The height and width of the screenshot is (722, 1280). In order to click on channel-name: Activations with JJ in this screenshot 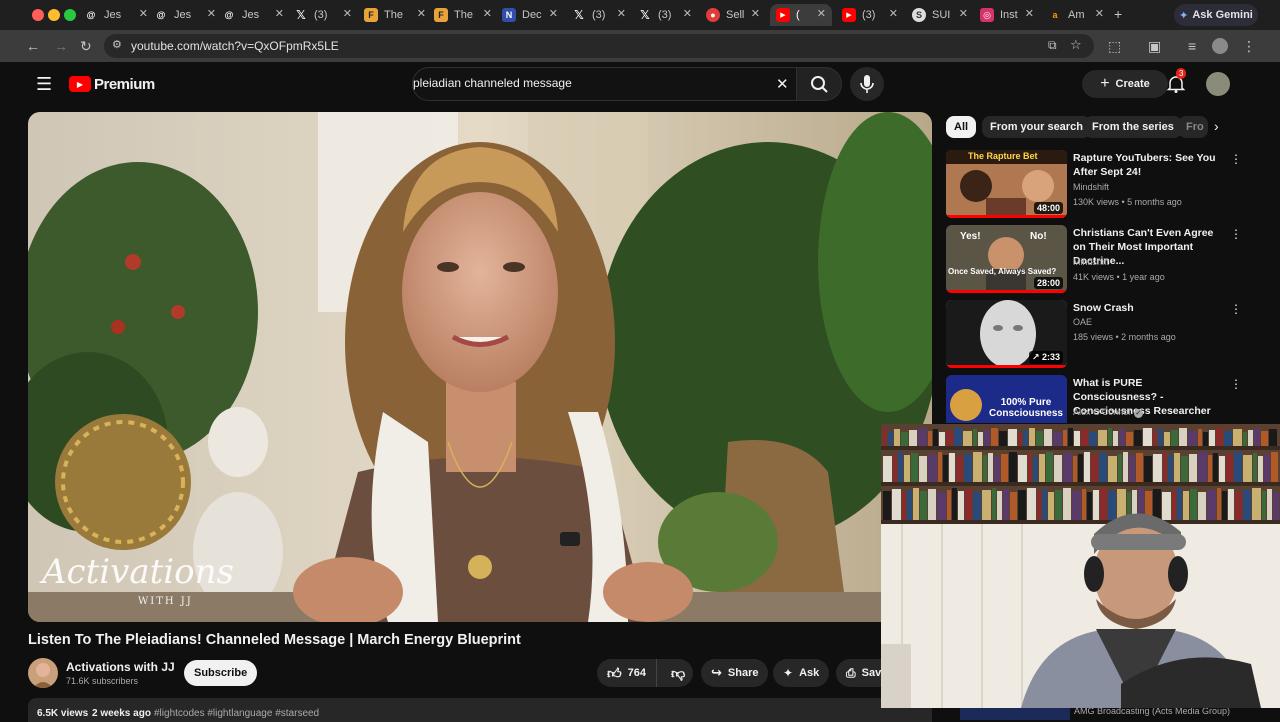, I will do `click(120, 667)`.